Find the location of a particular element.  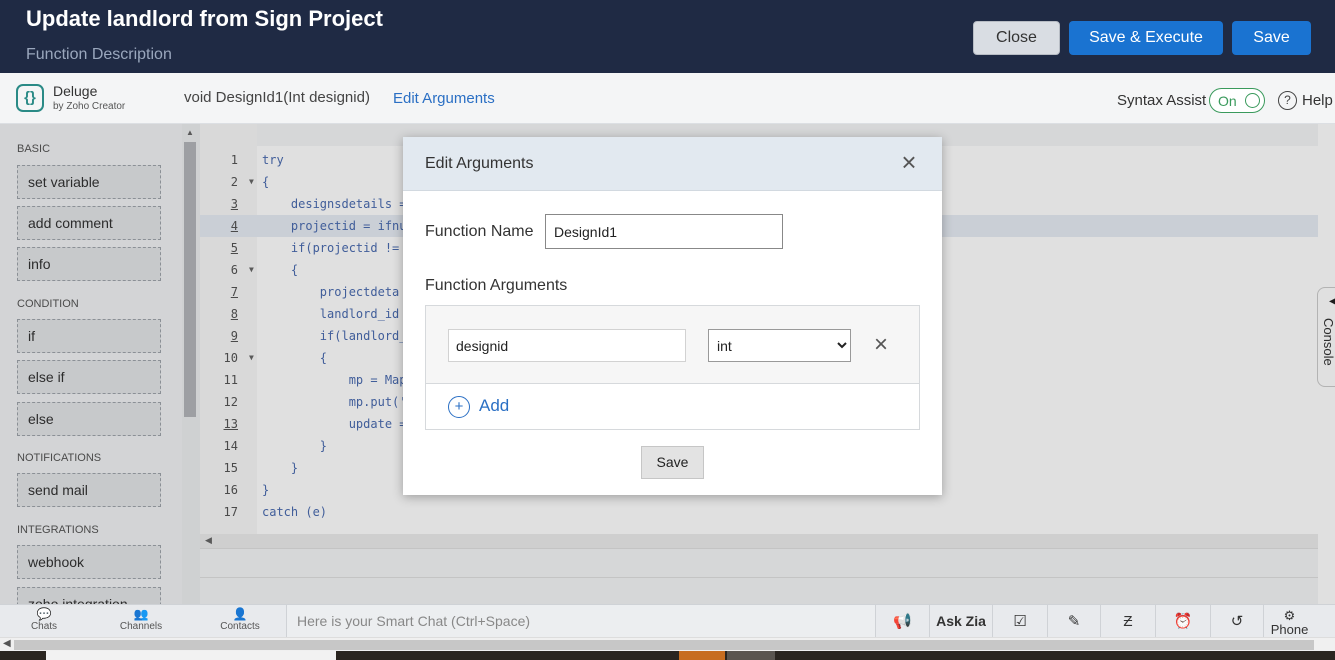

chats-icon: 💬 is located at coordinates (44, 614).